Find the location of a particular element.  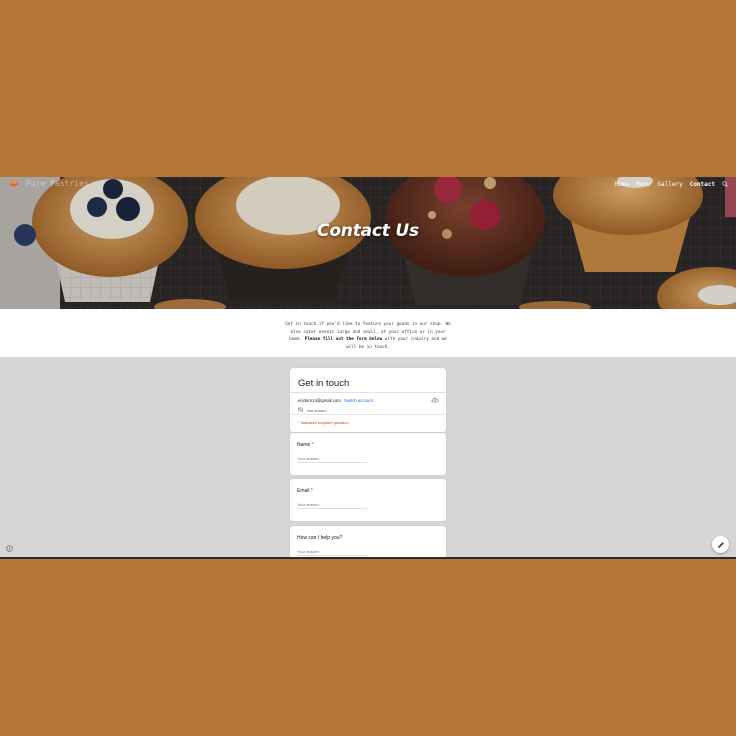

page-title: Contact Us is located at coordinates (368, 231).